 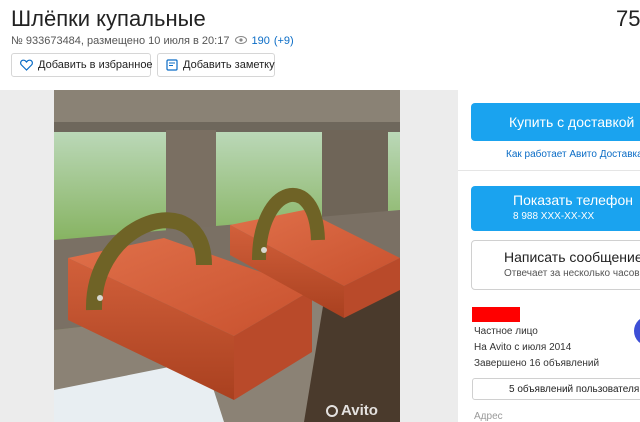 I want to click on show-phone-label: Показать телефон, so click(x=573, y=200).